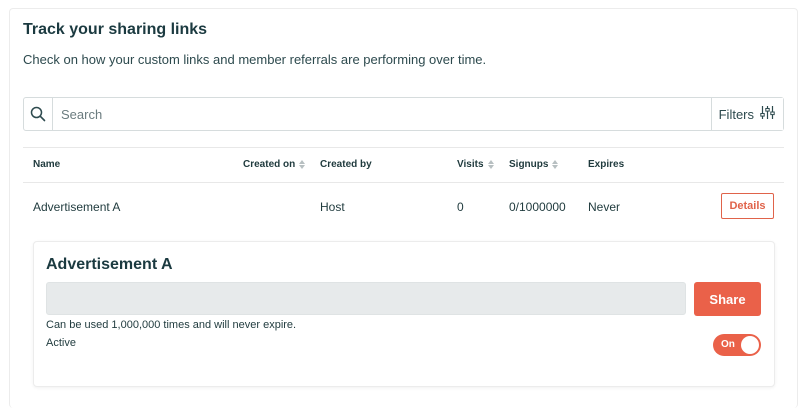 The height and width of the screenshot is (408, 812). Describe the element at coordinates (332, 207) in the screenshot. I see `row-created-by: Host` at that location.